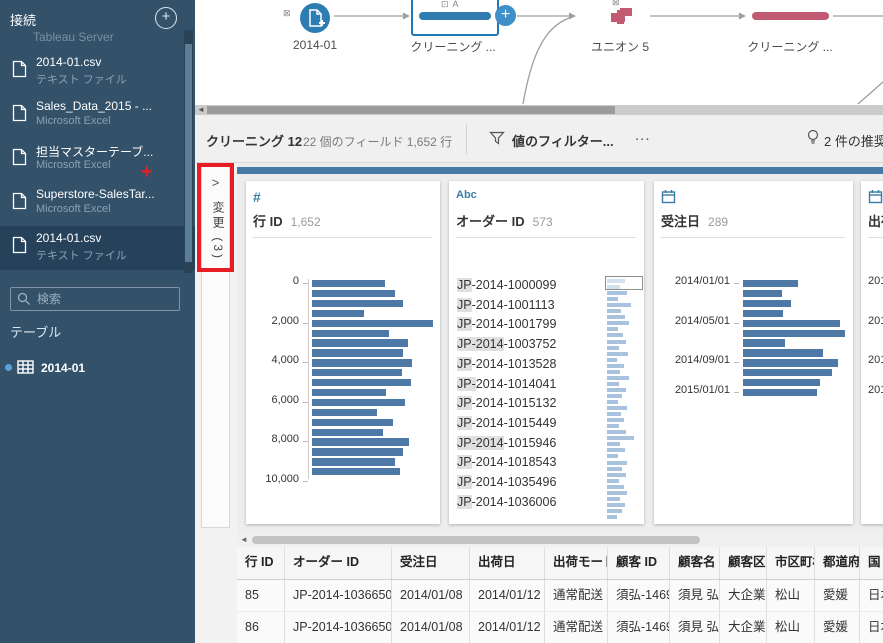 The height and width of the screenshot is (643, 883). Describe the element at coordinates (620, 46) in the screenshot. I see `flow-node-label: ユニオン 5` at that location.